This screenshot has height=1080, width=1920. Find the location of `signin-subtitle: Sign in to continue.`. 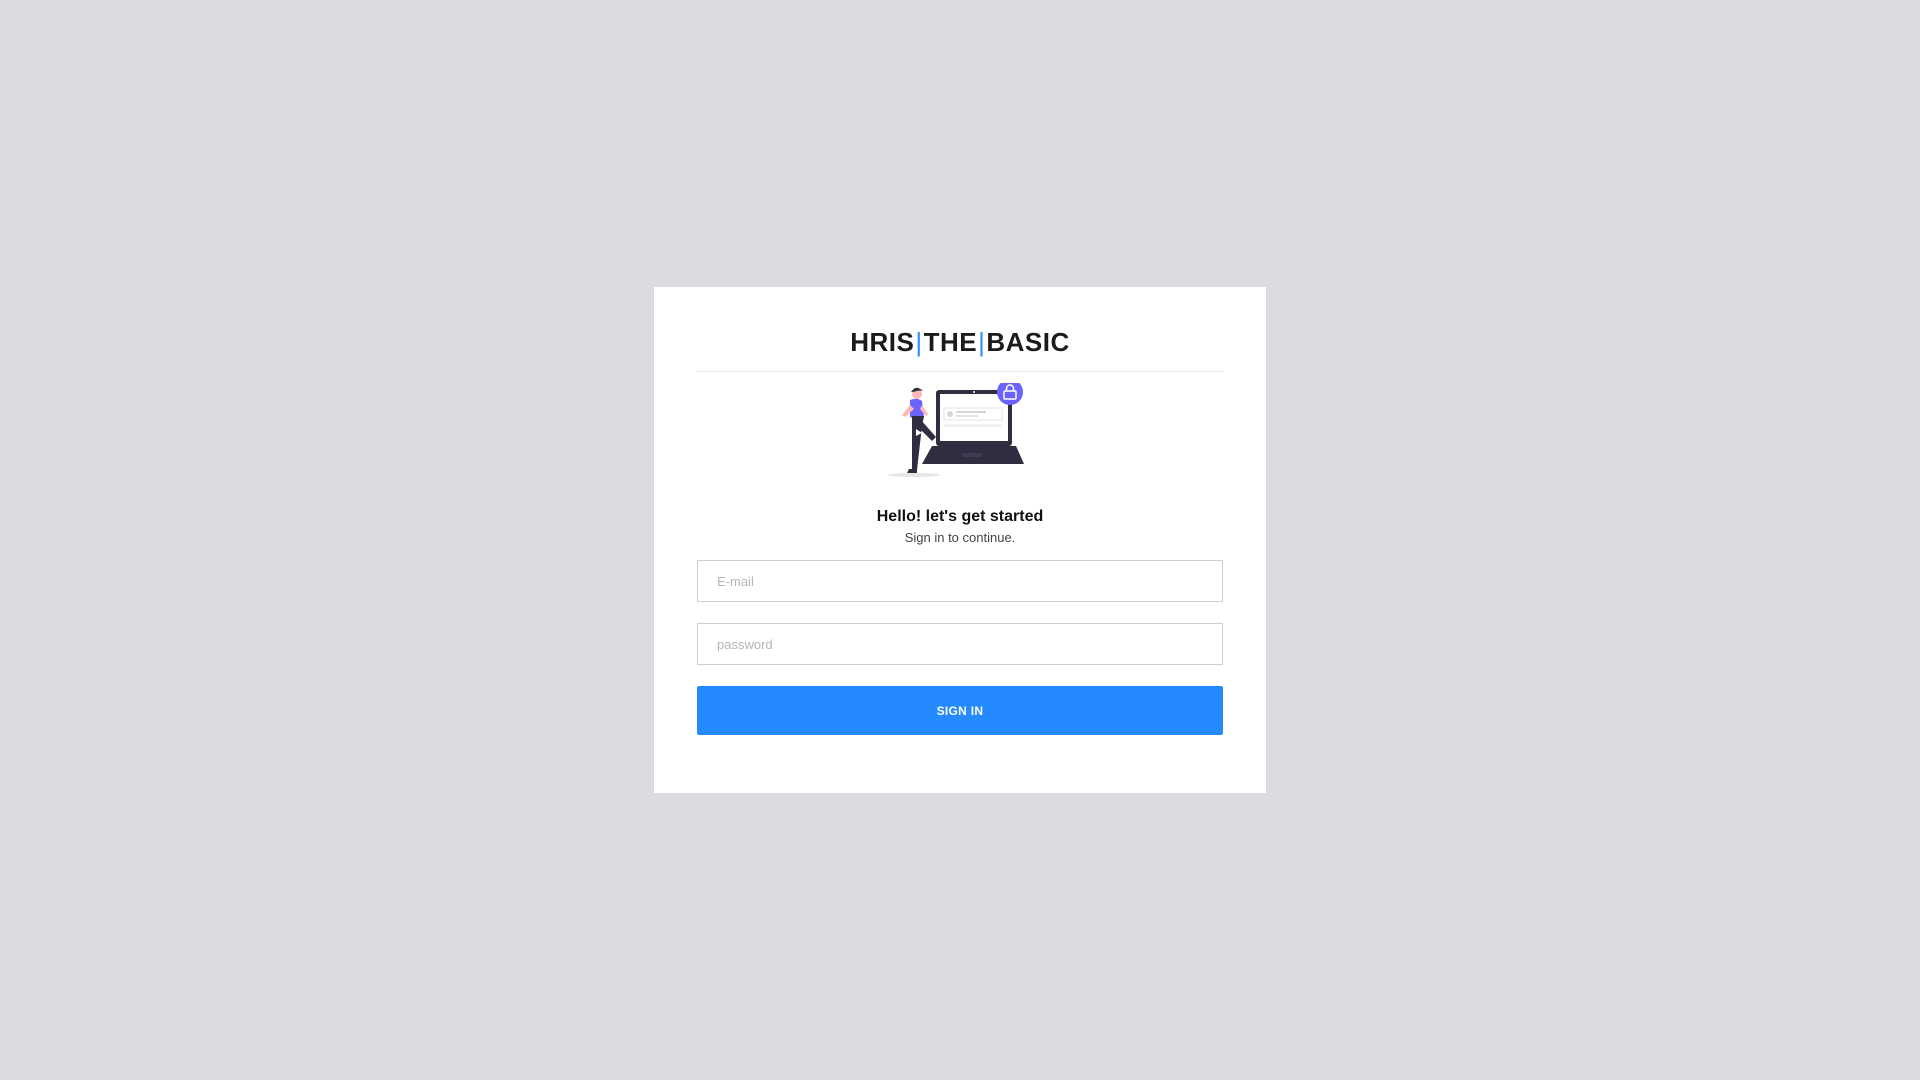

signin-subtitle: Sign in to continue. is located at coordinates (960, 537).